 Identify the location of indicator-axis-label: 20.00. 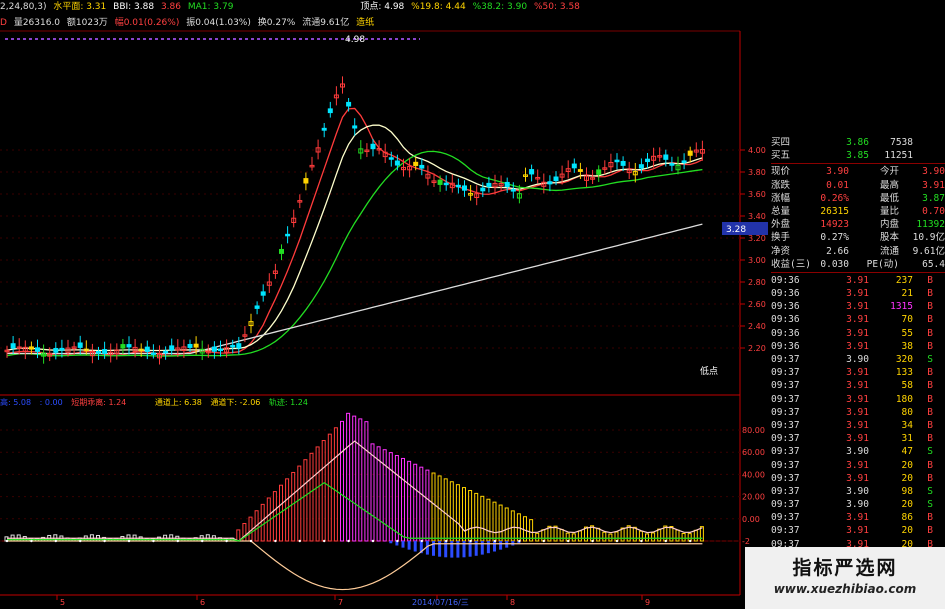
(753, 497).